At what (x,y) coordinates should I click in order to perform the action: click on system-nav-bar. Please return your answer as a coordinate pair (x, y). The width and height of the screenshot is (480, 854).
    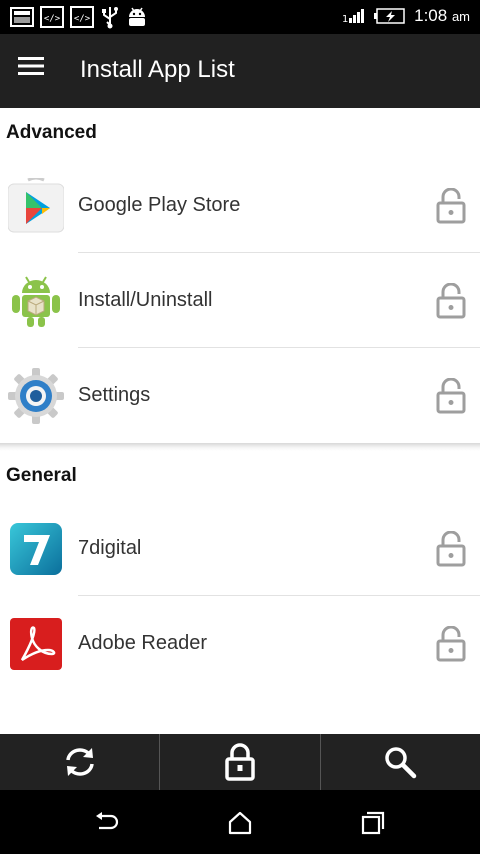
    Looking at the image, I should click on (240, 822).